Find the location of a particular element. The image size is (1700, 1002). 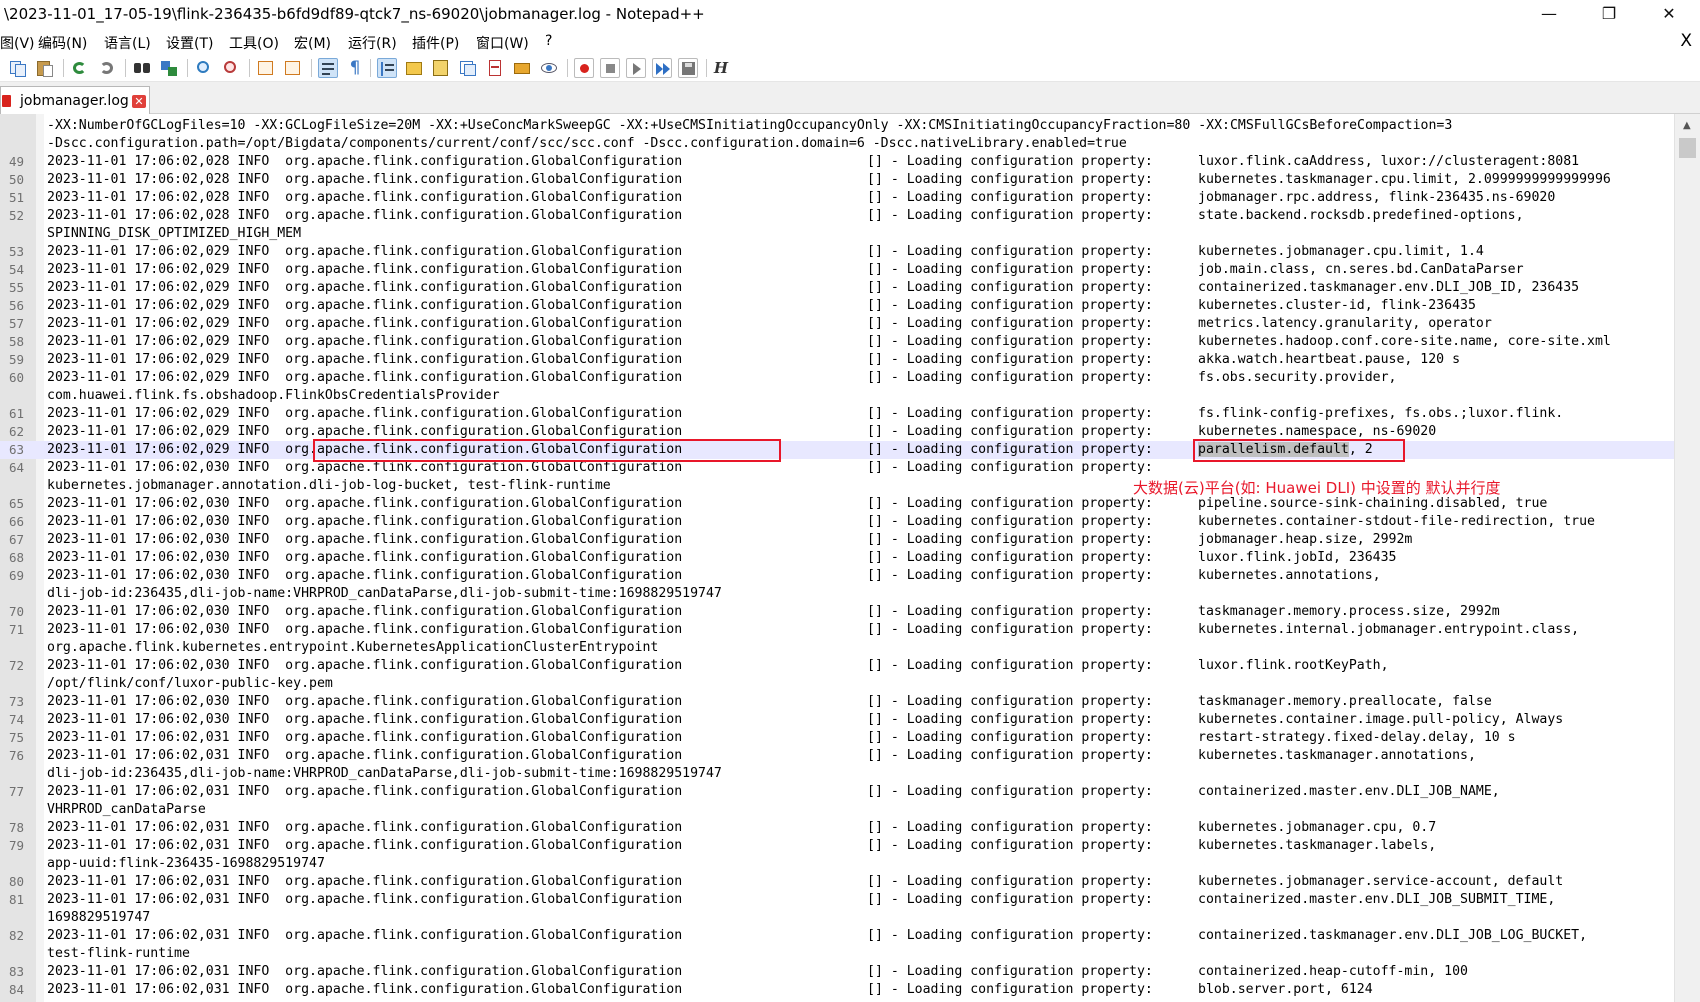

tab-jobmanager-log: jobmanager.log ✕ is located at coordinates (75, 100).